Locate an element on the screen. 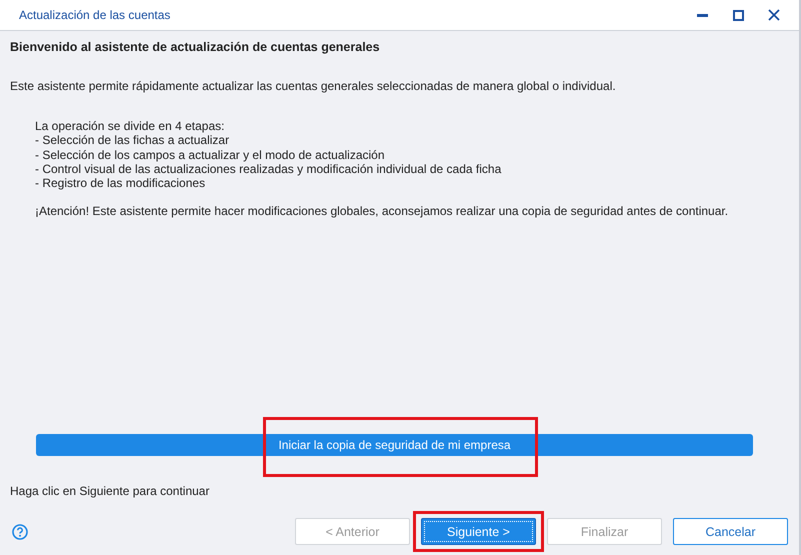 The height and width of the screenshot is (555, 801). warning-text: ¡Atención! Este asistente permite hacer modificaciones globales, aconsejamos realizar una copia de seguridad antes de continuar. is located at coordinates (382, 211).